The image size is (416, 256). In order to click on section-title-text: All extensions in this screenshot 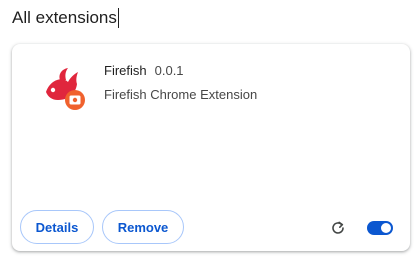, I will do `click(64, 17)`.